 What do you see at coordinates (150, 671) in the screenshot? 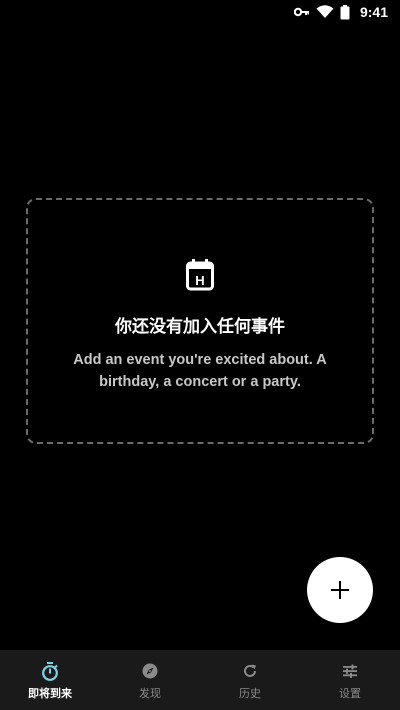
I see `compass-icon` at bounding box center [150, 671].